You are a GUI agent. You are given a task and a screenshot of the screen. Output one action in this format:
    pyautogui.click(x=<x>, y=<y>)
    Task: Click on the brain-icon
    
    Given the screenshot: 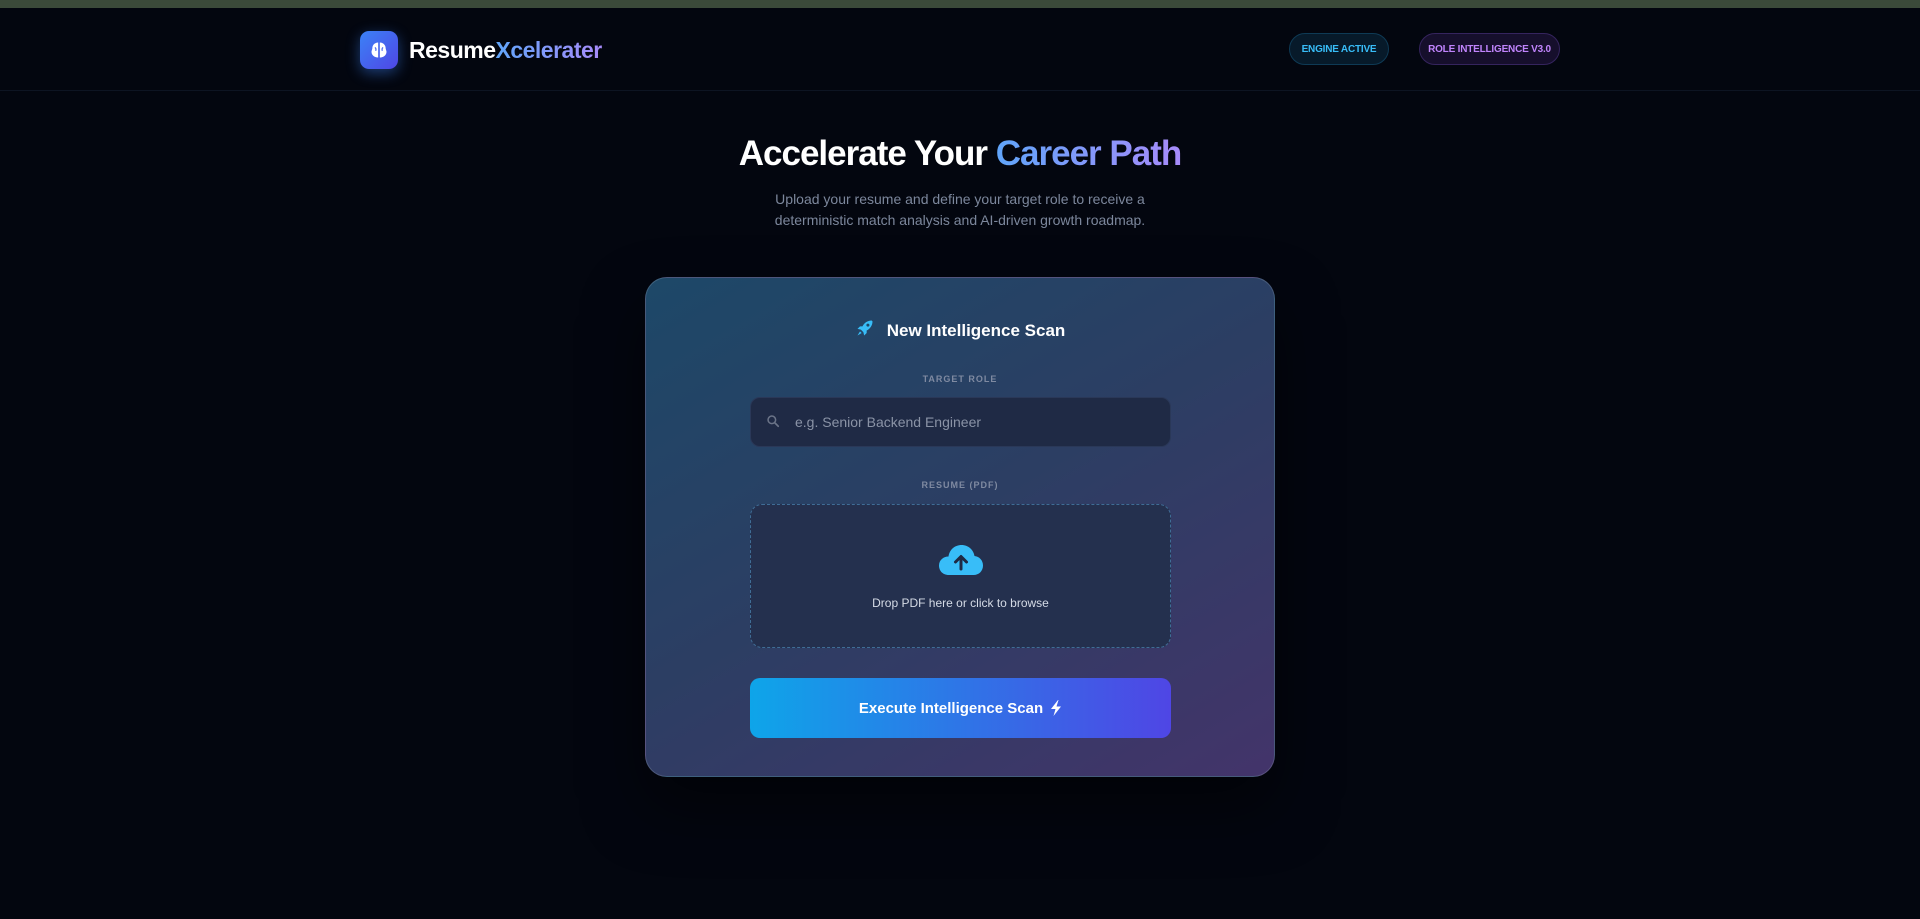 What is the action you would take?
    pyautogui.click(x=379, y=50)
    